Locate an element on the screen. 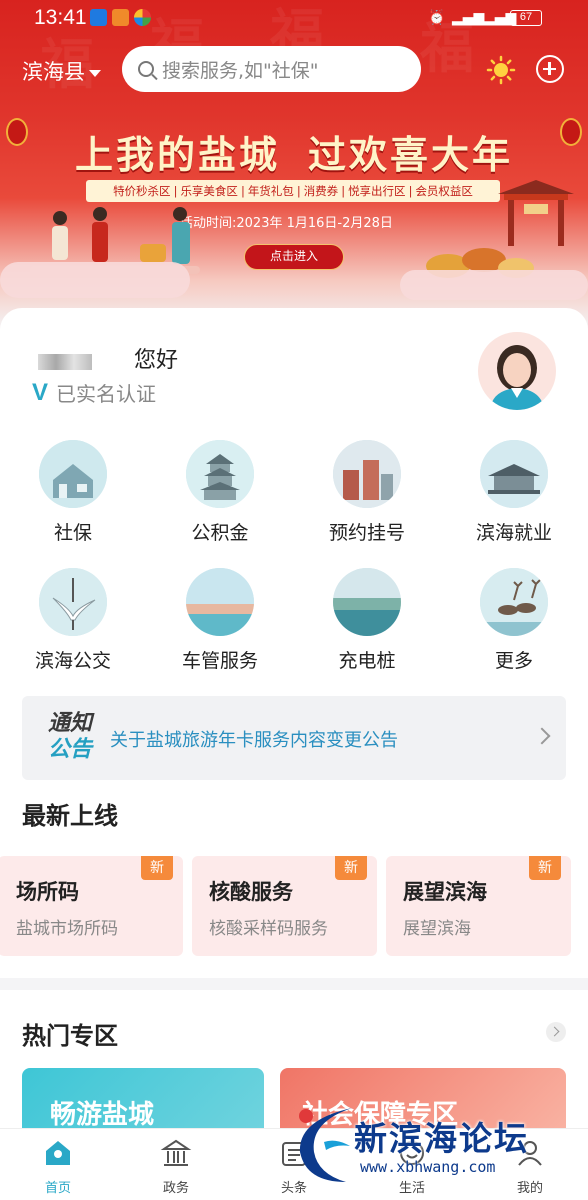  latest-cards: 场所码 盐城市场所码 新 核酸服务 核酸采样码服务 新 展望滨海 展望滨海 新 is located at coordinates (294, 906).